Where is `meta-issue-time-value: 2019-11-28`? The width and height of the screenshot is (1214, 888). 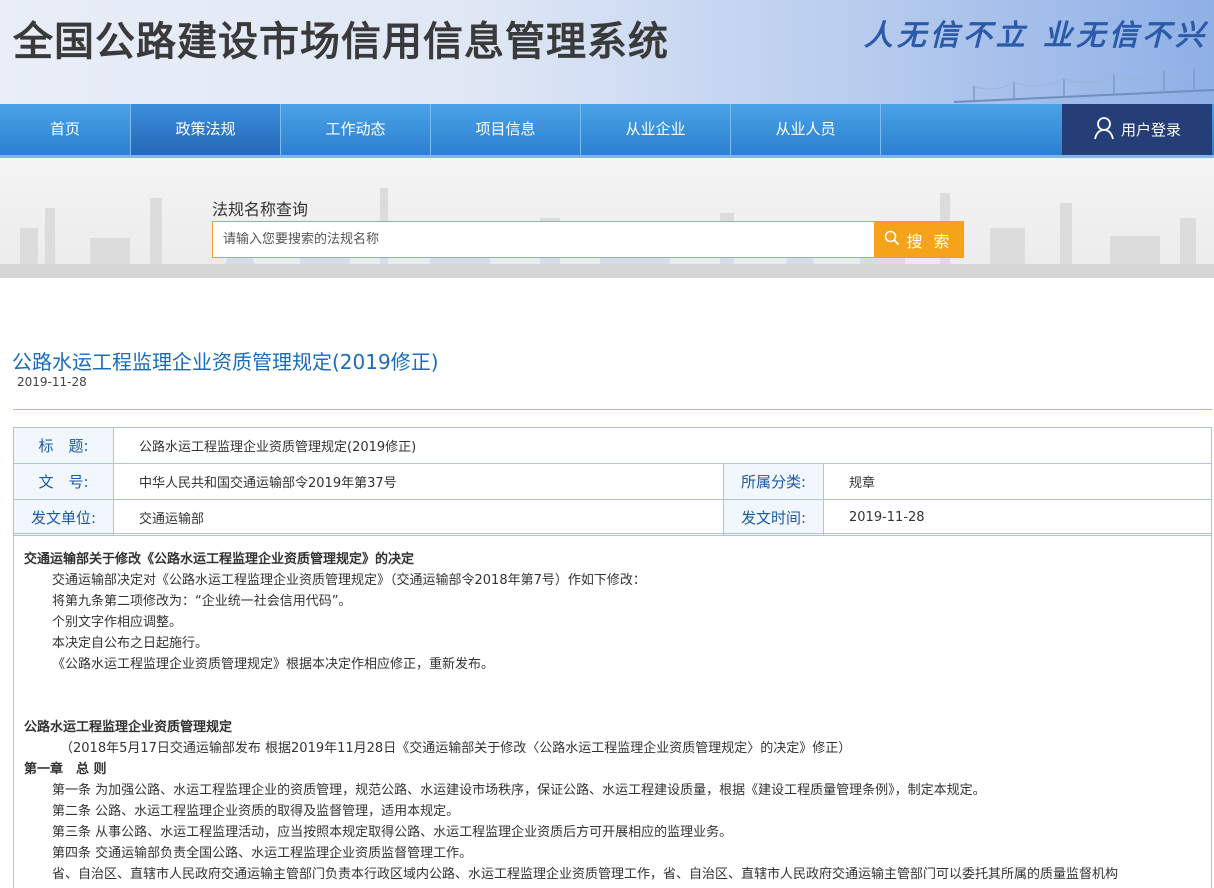
meta-issue-time-value: 2019-11-28 is located at coordinates (1017, 517).